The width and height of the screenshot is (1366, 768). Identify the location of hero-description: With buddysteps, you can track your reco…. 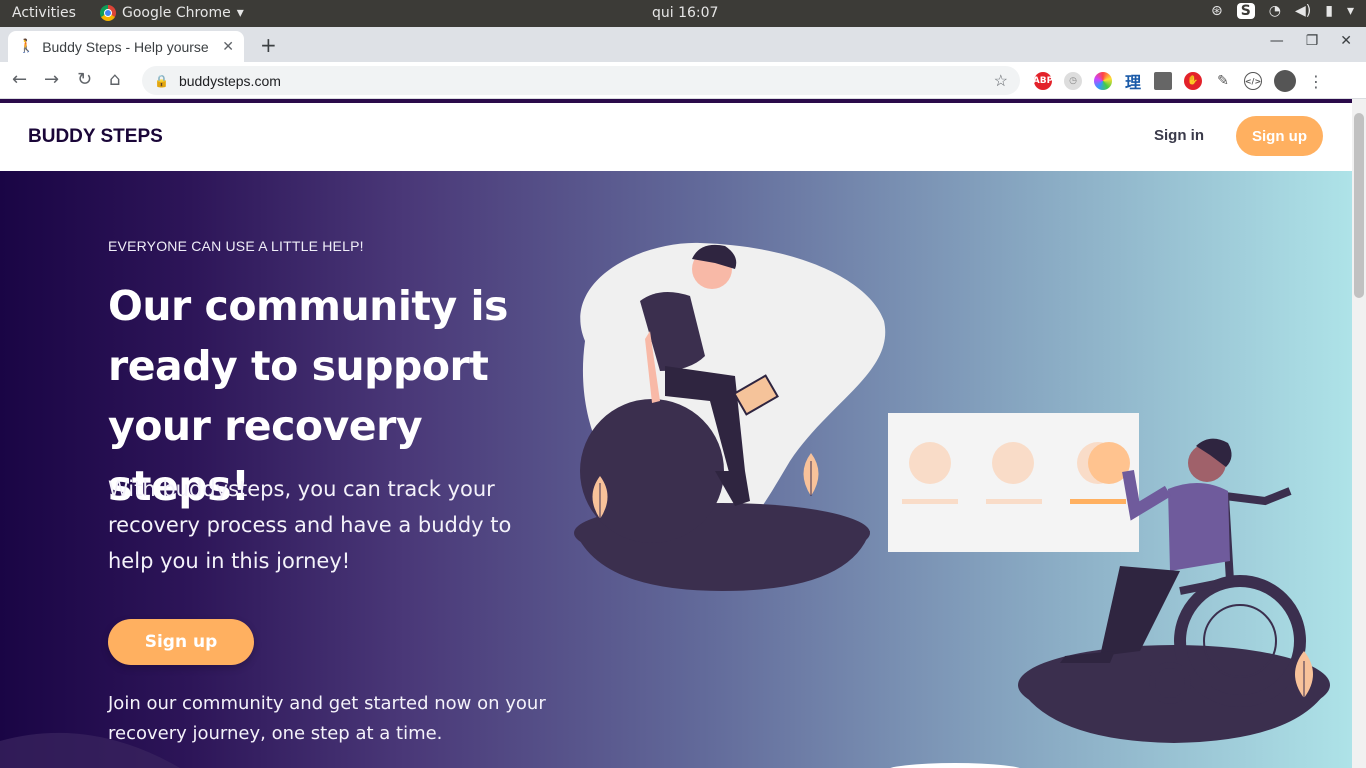
(310, 525).